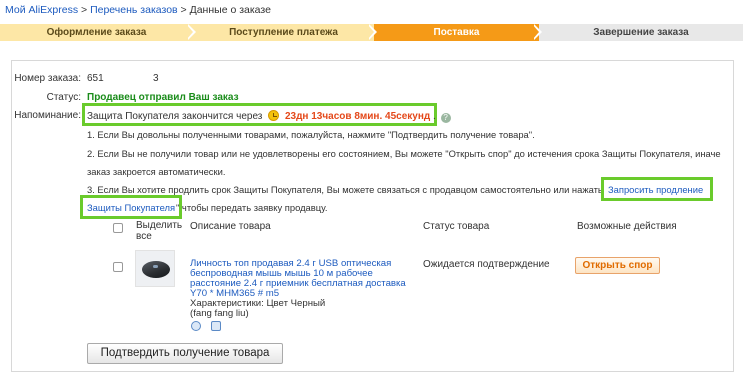 This screenshot has height=375, width=743. I want to click on step-payment-received: Поступление платежа, so click(283, 32).